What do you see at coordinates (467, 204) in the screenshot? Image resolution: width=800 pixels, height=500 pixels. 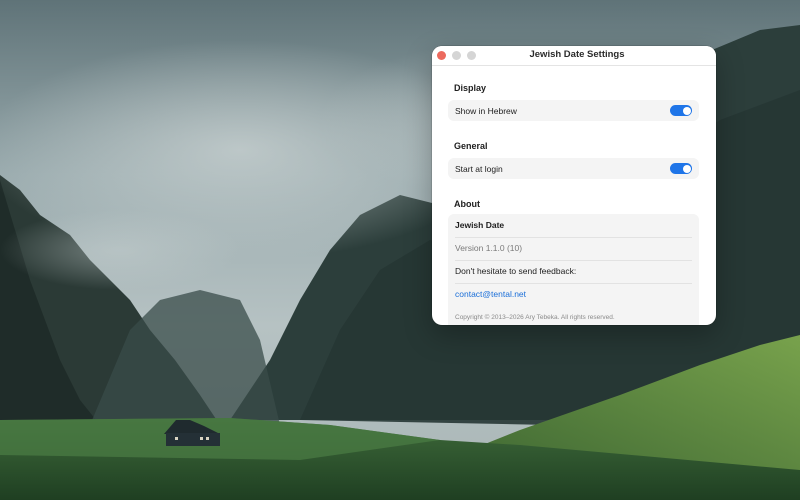 I see `about-section-title: About` at bounding box center [467, 204].